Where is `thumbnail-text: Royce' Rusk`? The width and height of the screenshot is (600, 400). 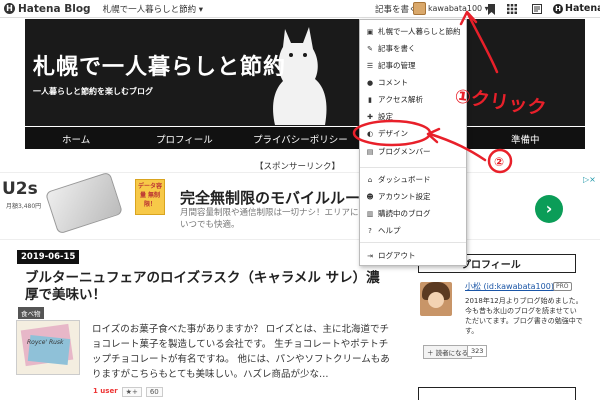
thumbnail-text: Royce' Rusk is located at coordinates (45, 342).